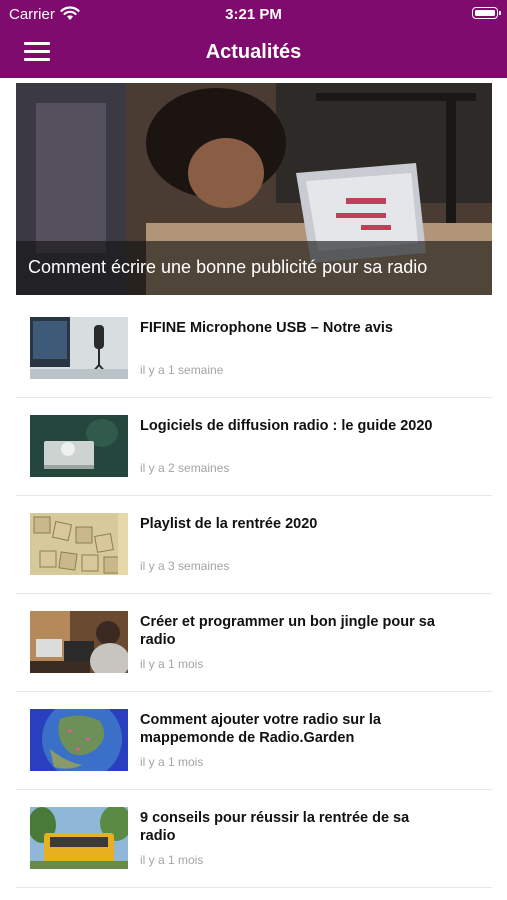 Image resolution: width=507 pixels, height=900 pixels. Describe the element at coordinates (253, 52) in the screenshot. I see `page-title: Actualités` at that location.